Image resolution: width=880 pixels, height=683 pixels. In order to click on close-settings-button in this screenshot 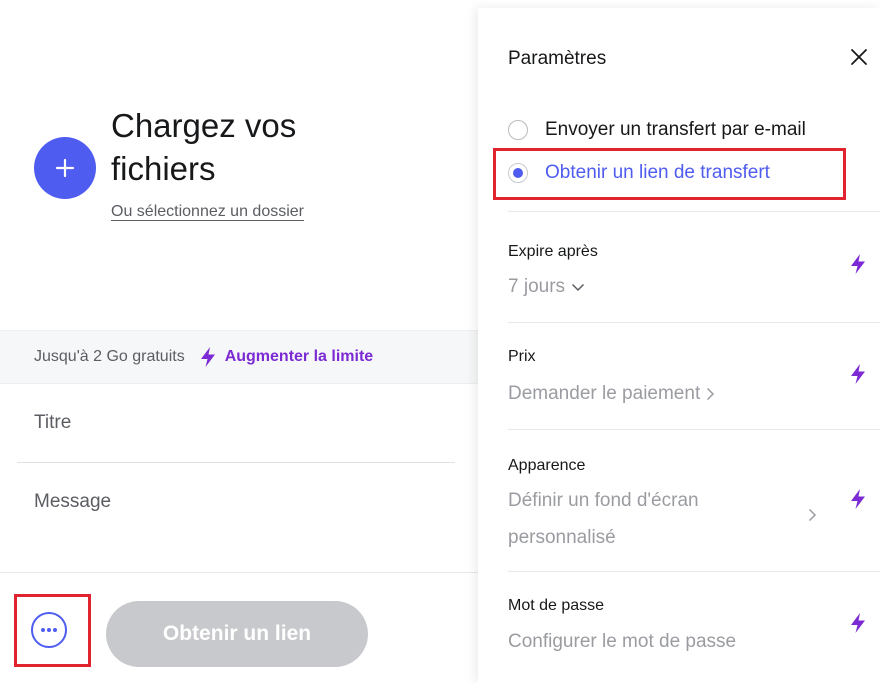, I will do `click(859, 57)`.